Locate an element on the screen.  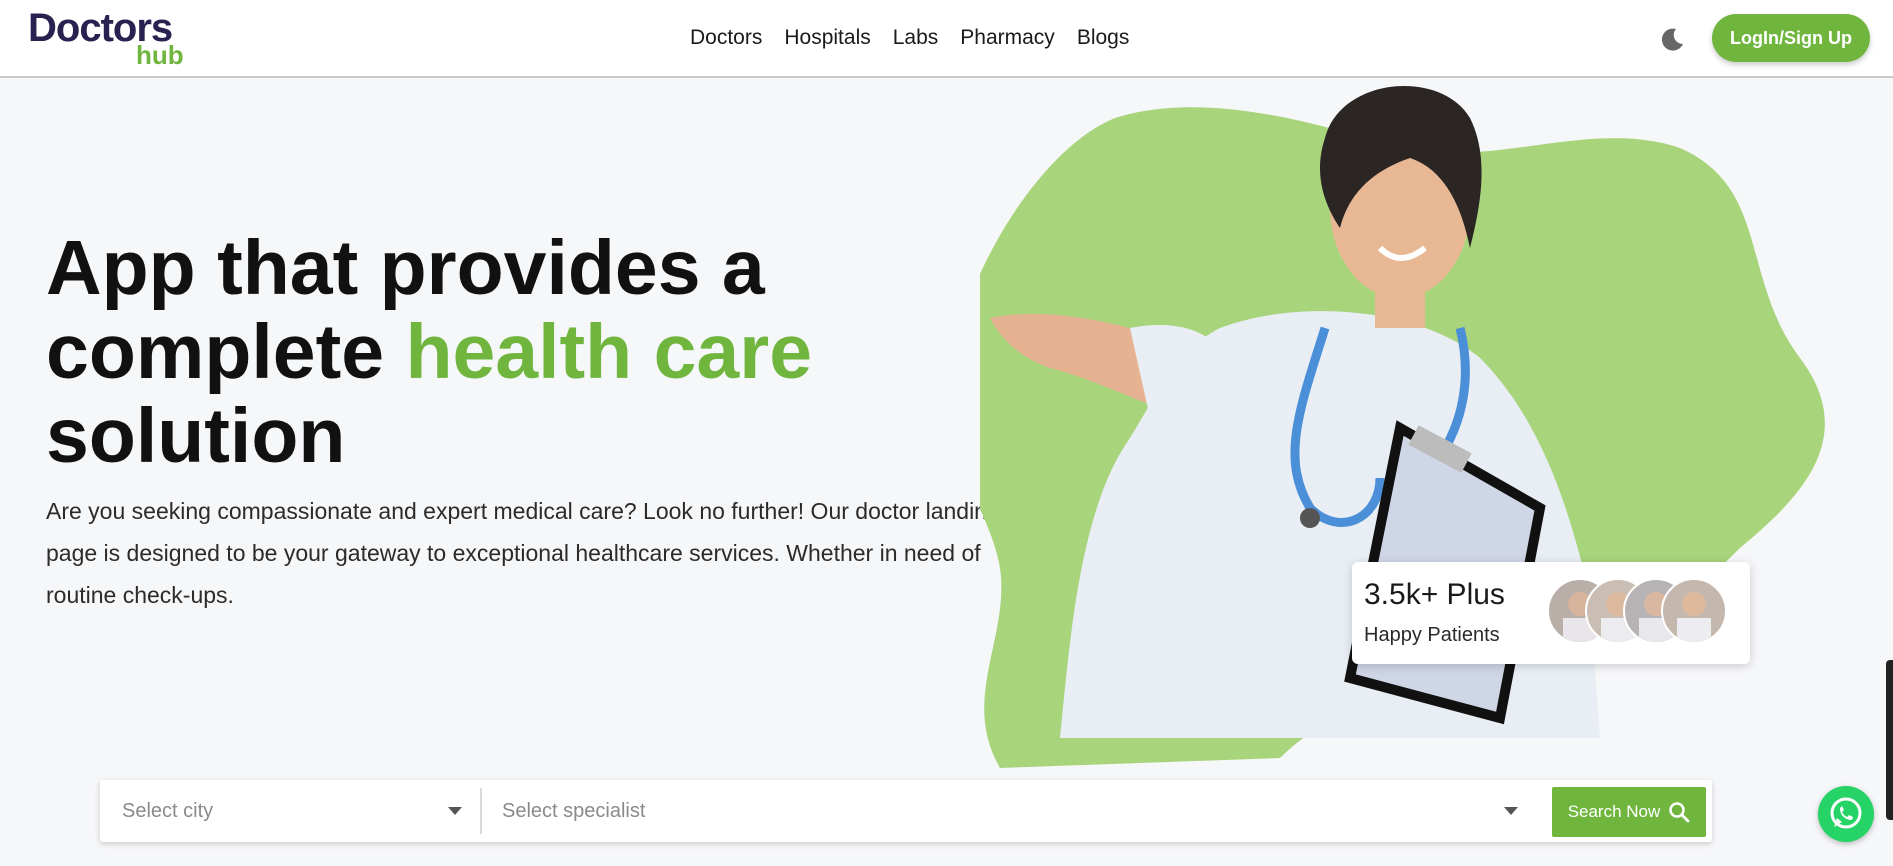
login-signup-button: LogIn/Sign Up is located at coordinates (1791, 38).